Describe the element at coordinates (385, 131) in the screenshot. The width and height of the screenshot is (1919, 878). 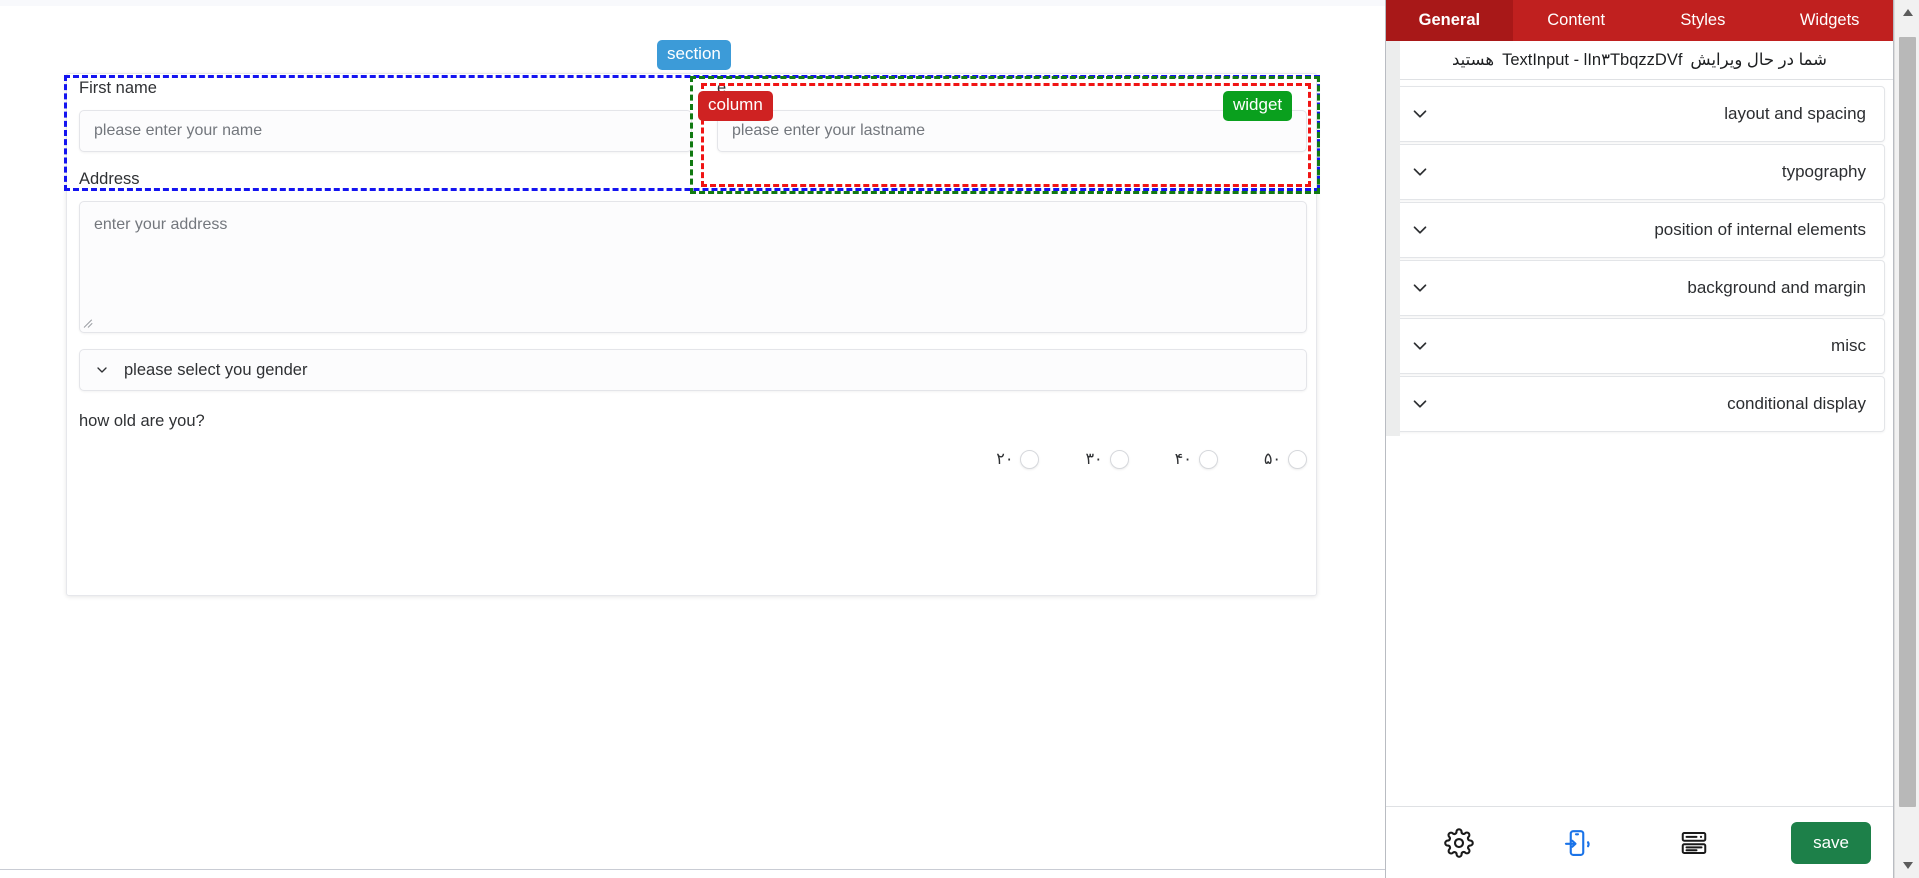
I see `first-name-input: please enter your name` at that location.